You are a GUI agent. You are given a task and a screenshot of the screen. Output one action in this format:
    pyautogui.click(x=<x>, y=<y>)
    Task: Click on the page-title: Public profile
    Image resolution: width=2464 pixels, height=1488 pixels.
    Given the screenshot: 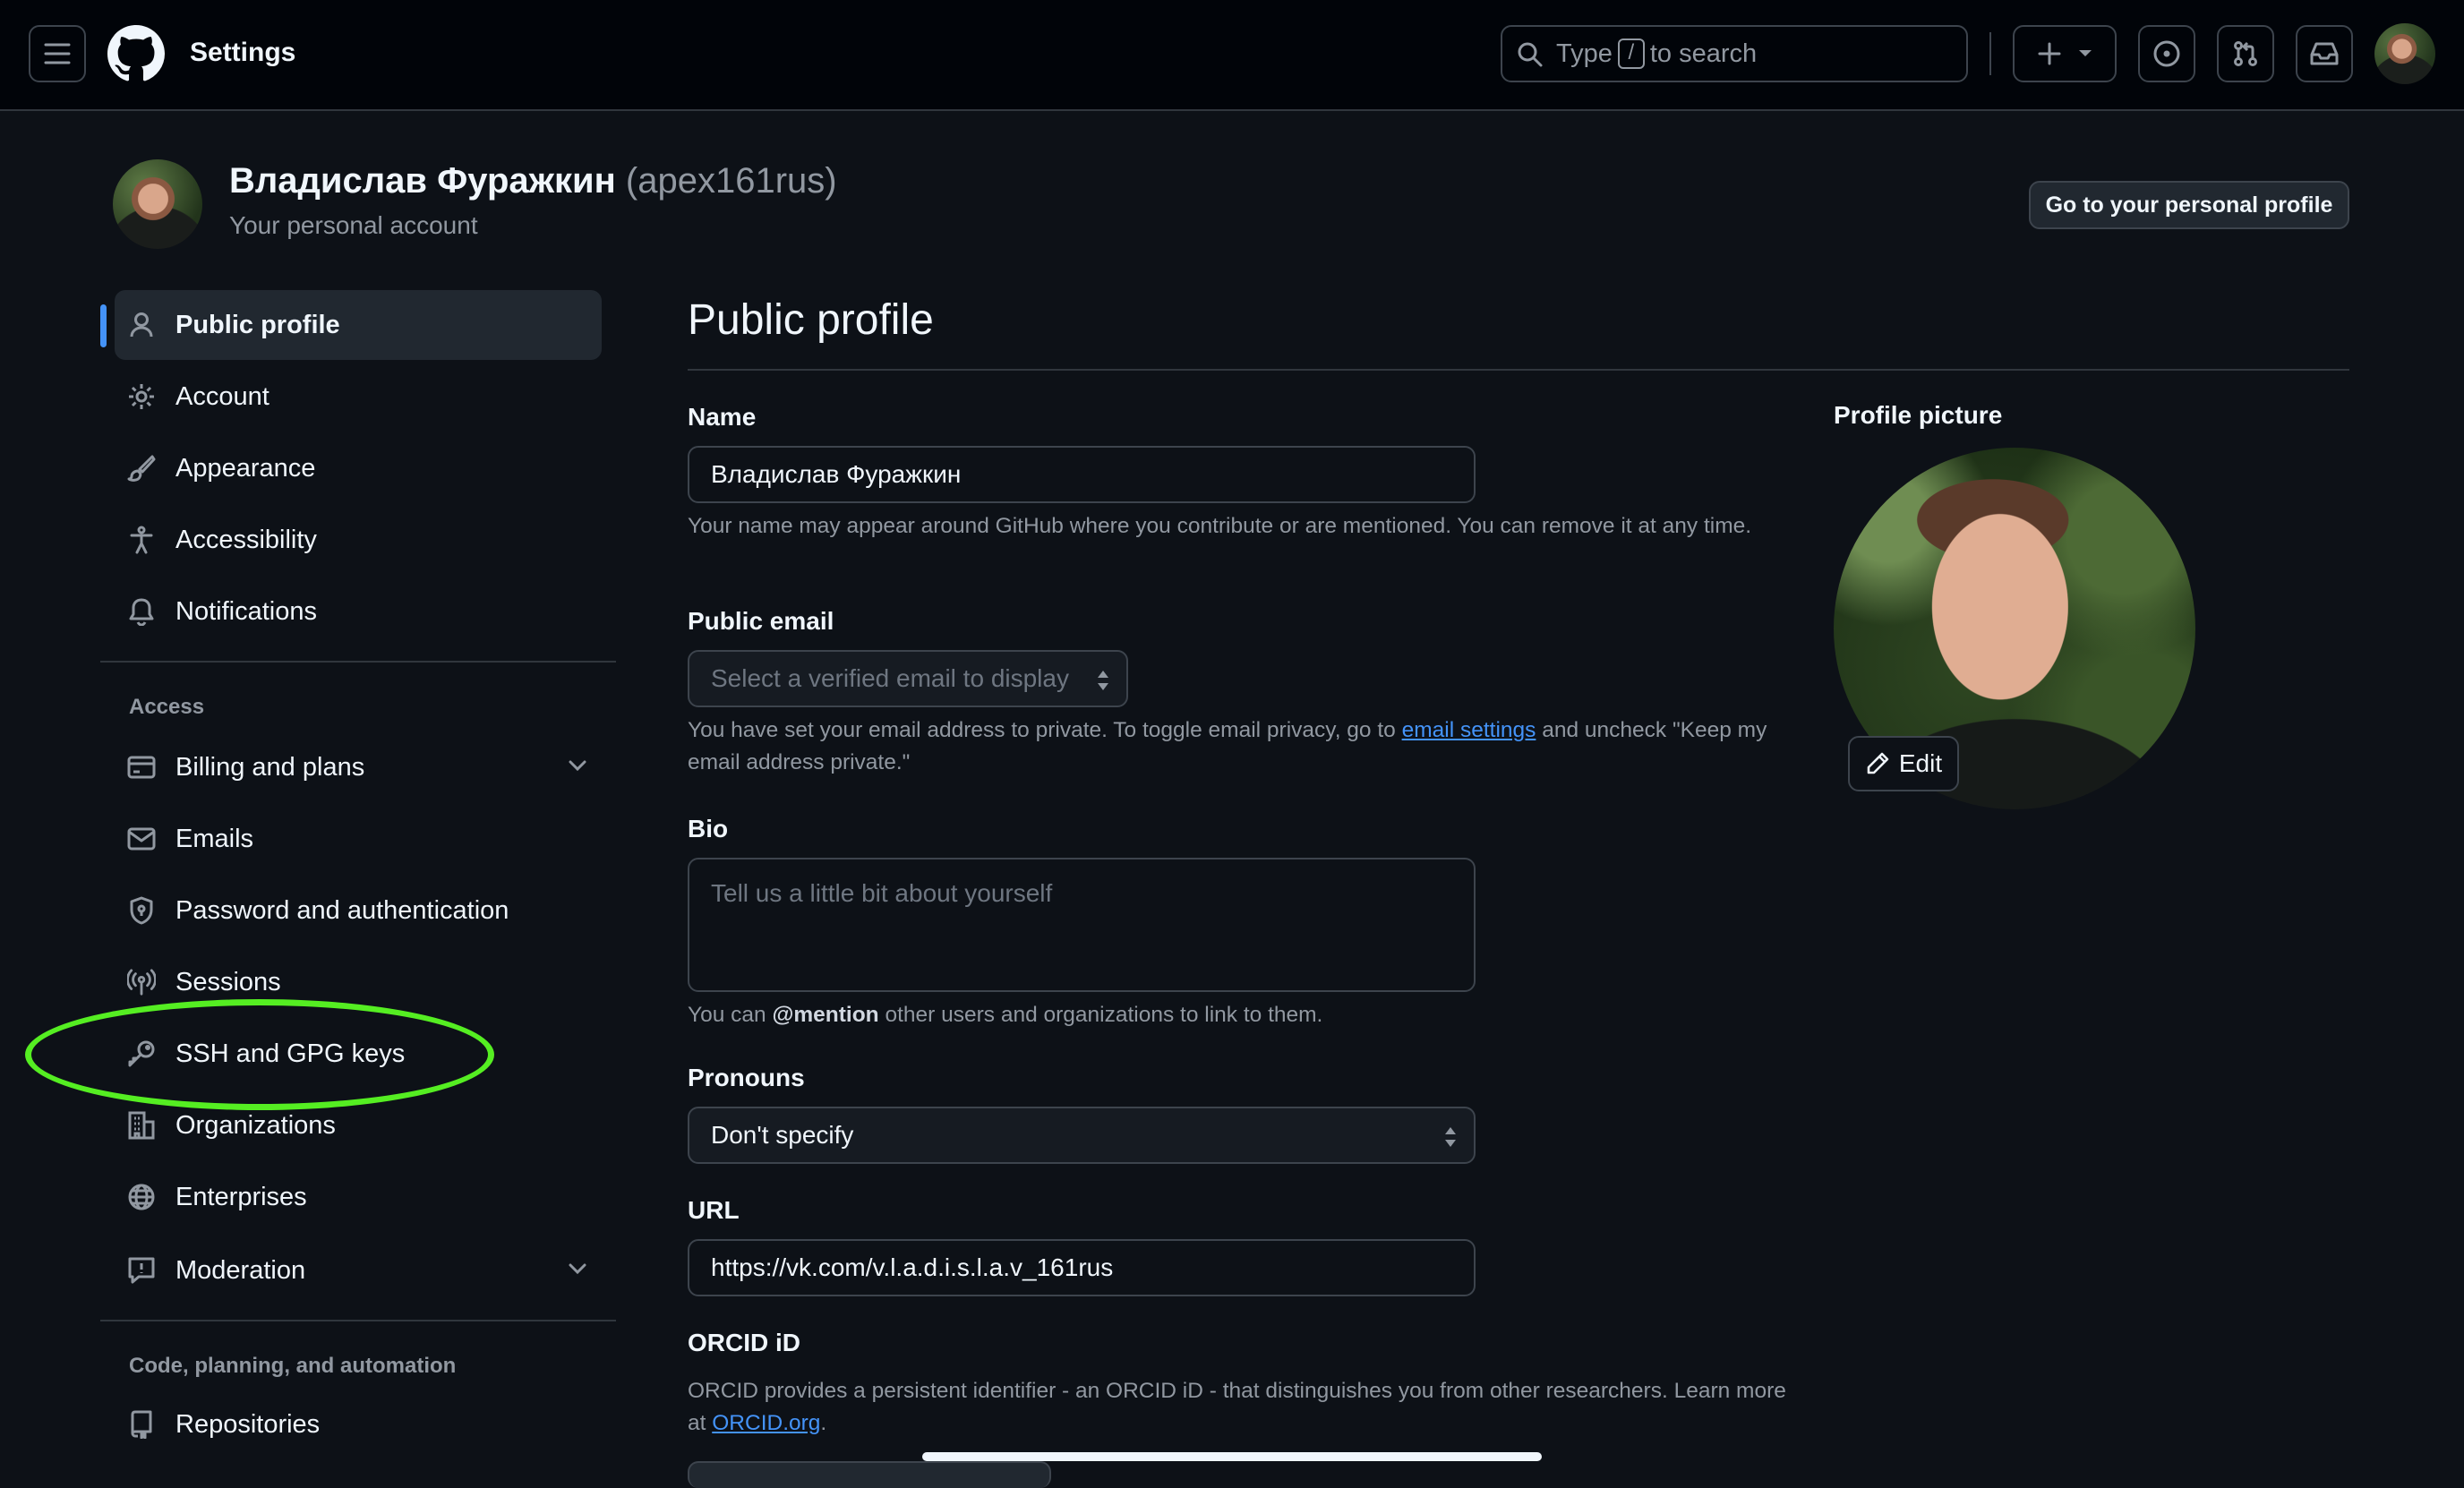 What is the action you would take?
    pyautogui.click(x=811, y=320)
    